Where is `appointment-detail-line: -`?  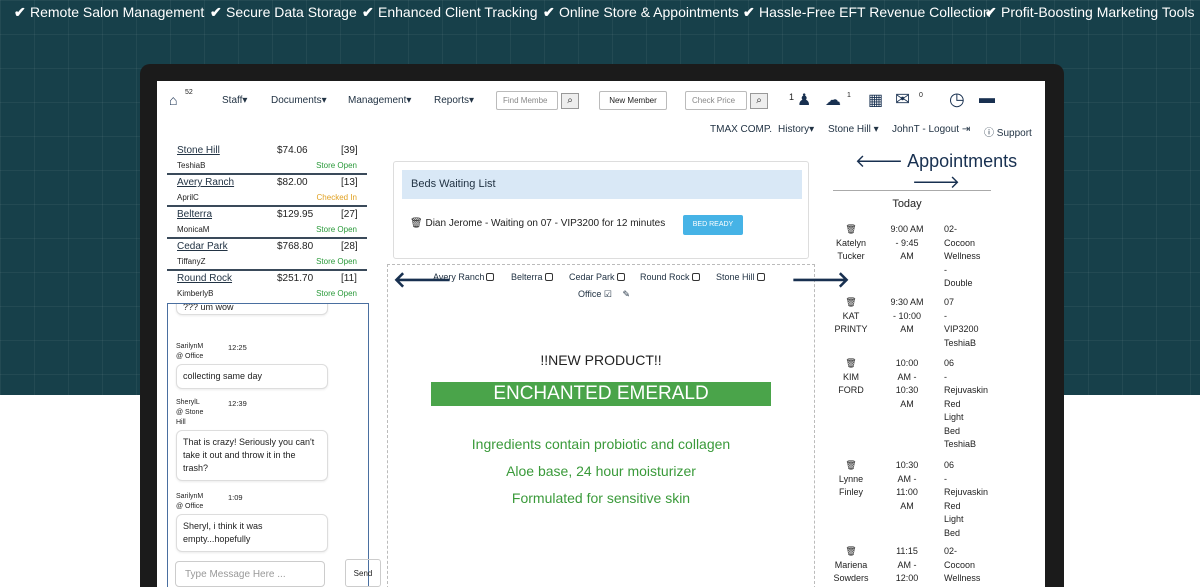 appointment-detail-line: - is located at coordinates (945, 478).